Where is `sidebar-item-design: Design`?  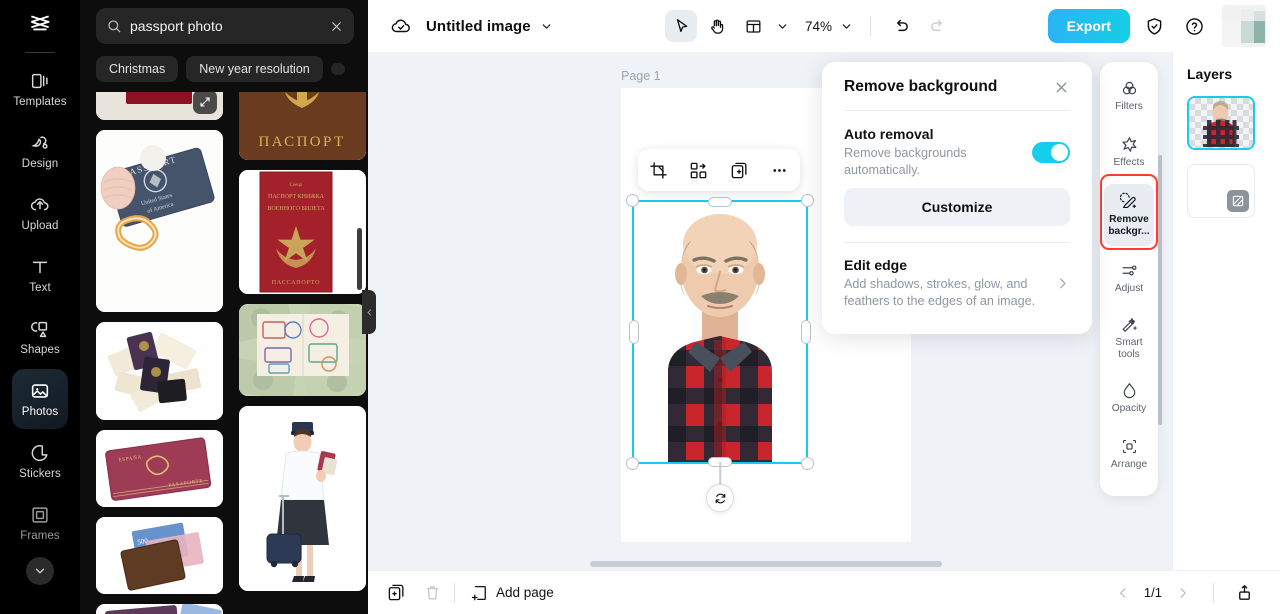
sidebar-item-design: Design is located at coordinates (40, 151).